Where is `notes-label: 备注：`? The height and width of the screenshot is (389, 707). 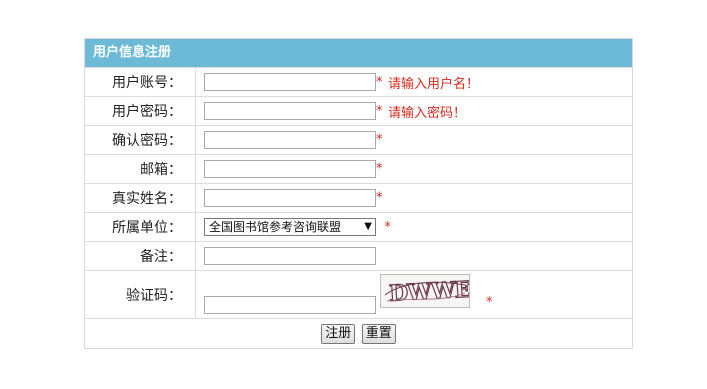 notes-label: 备注： is located at coordinates (140, 256).